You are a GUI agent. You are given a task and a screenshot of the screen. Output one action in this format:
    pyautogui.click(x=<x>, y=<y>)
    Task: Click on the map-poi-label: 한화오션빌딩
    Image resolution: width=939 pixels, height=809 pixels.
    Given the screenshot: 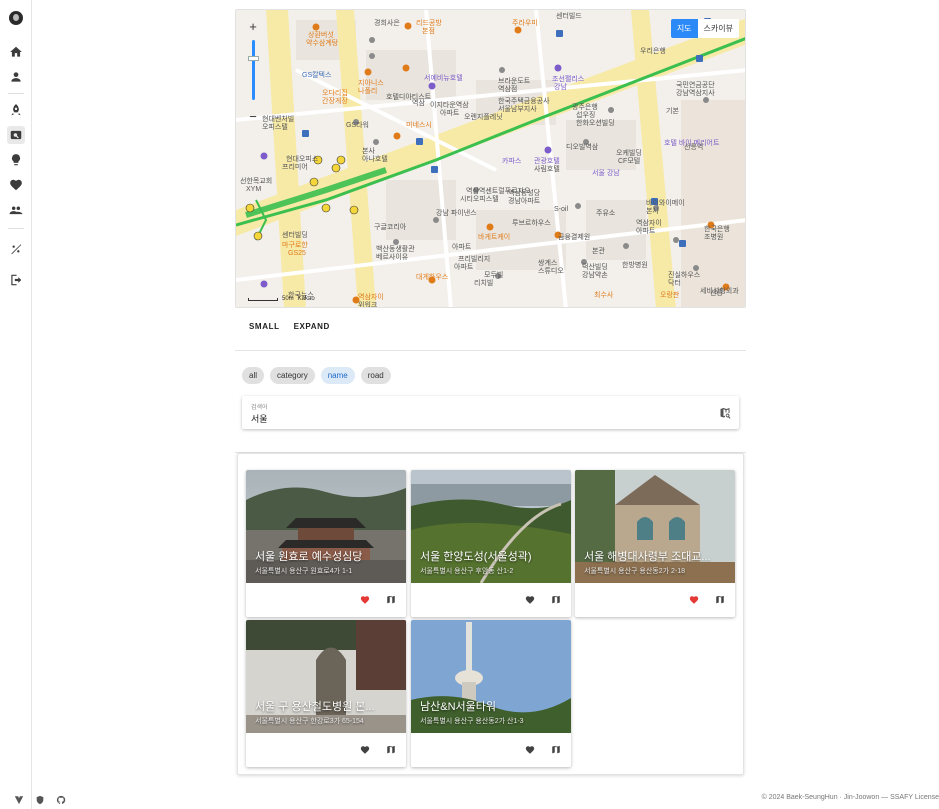 What is the action you would take?
    pyautogui.click(x=595, y=124)
    